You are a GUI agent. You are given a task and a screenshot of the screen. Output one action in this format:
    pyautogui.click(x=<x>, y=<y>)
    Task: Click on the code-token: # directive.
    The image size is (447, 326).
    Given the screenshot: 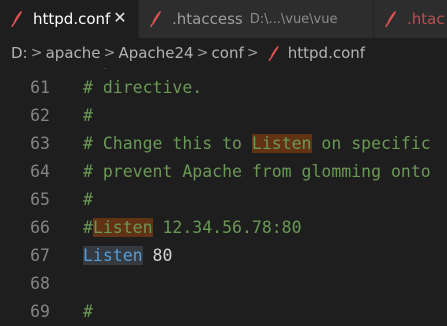 What is the action you would take?
    pyautogui.click(x=143, y=87)
    